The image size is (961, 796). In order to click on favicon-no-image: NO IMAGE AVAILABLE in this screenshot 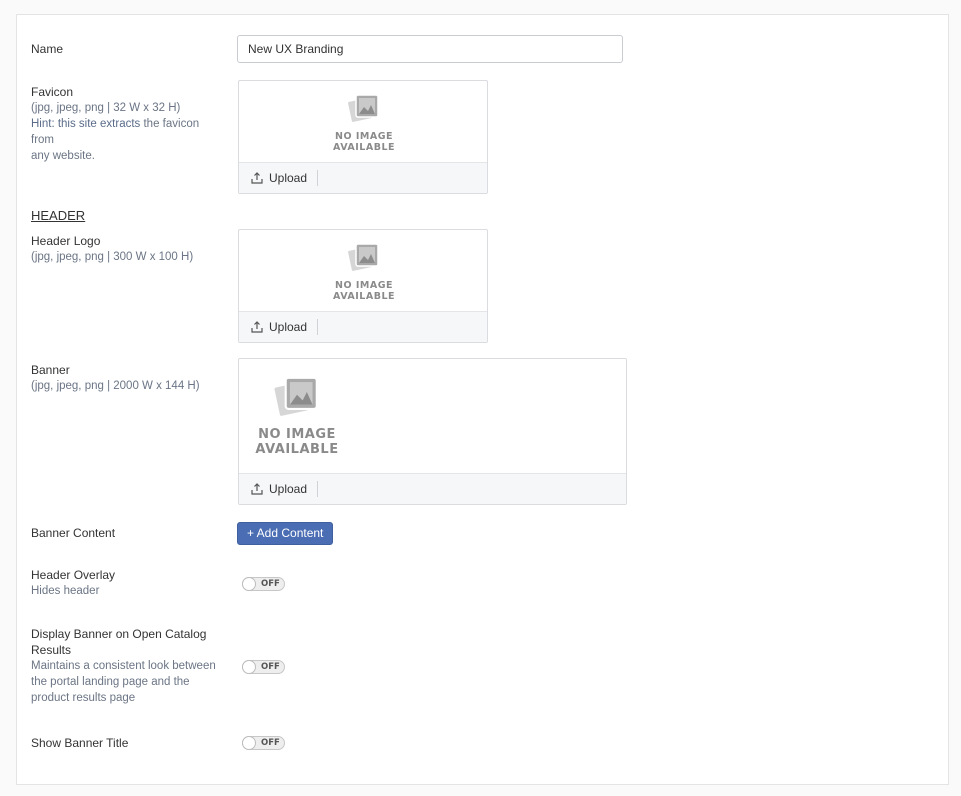, I will do `click(364, 123)`.